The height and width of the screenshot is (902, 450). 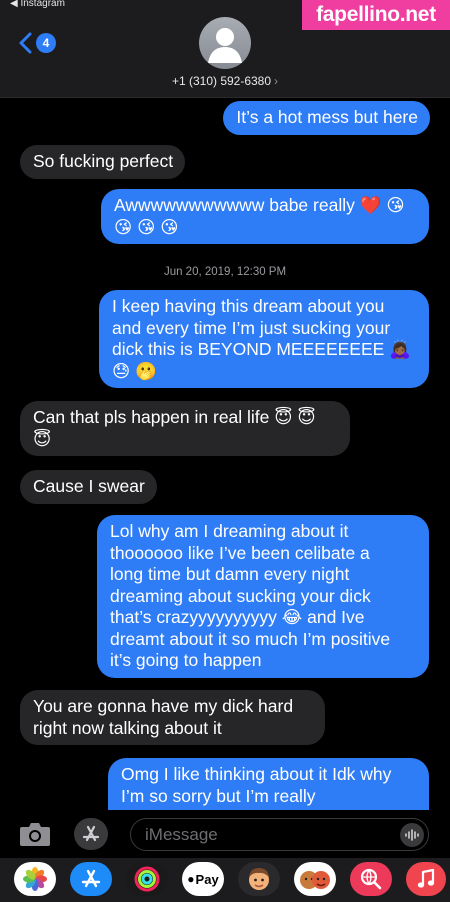 I want to click on message-line: It’s a hot mess but here, so click(x=327, y=117).